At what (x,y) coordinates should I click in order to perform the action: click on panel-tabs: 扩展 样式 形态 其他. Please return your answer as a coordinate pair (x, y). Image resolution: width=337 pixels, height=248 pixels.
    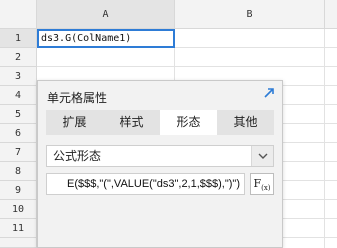
    Looking at the image, I should click on (160, 122).